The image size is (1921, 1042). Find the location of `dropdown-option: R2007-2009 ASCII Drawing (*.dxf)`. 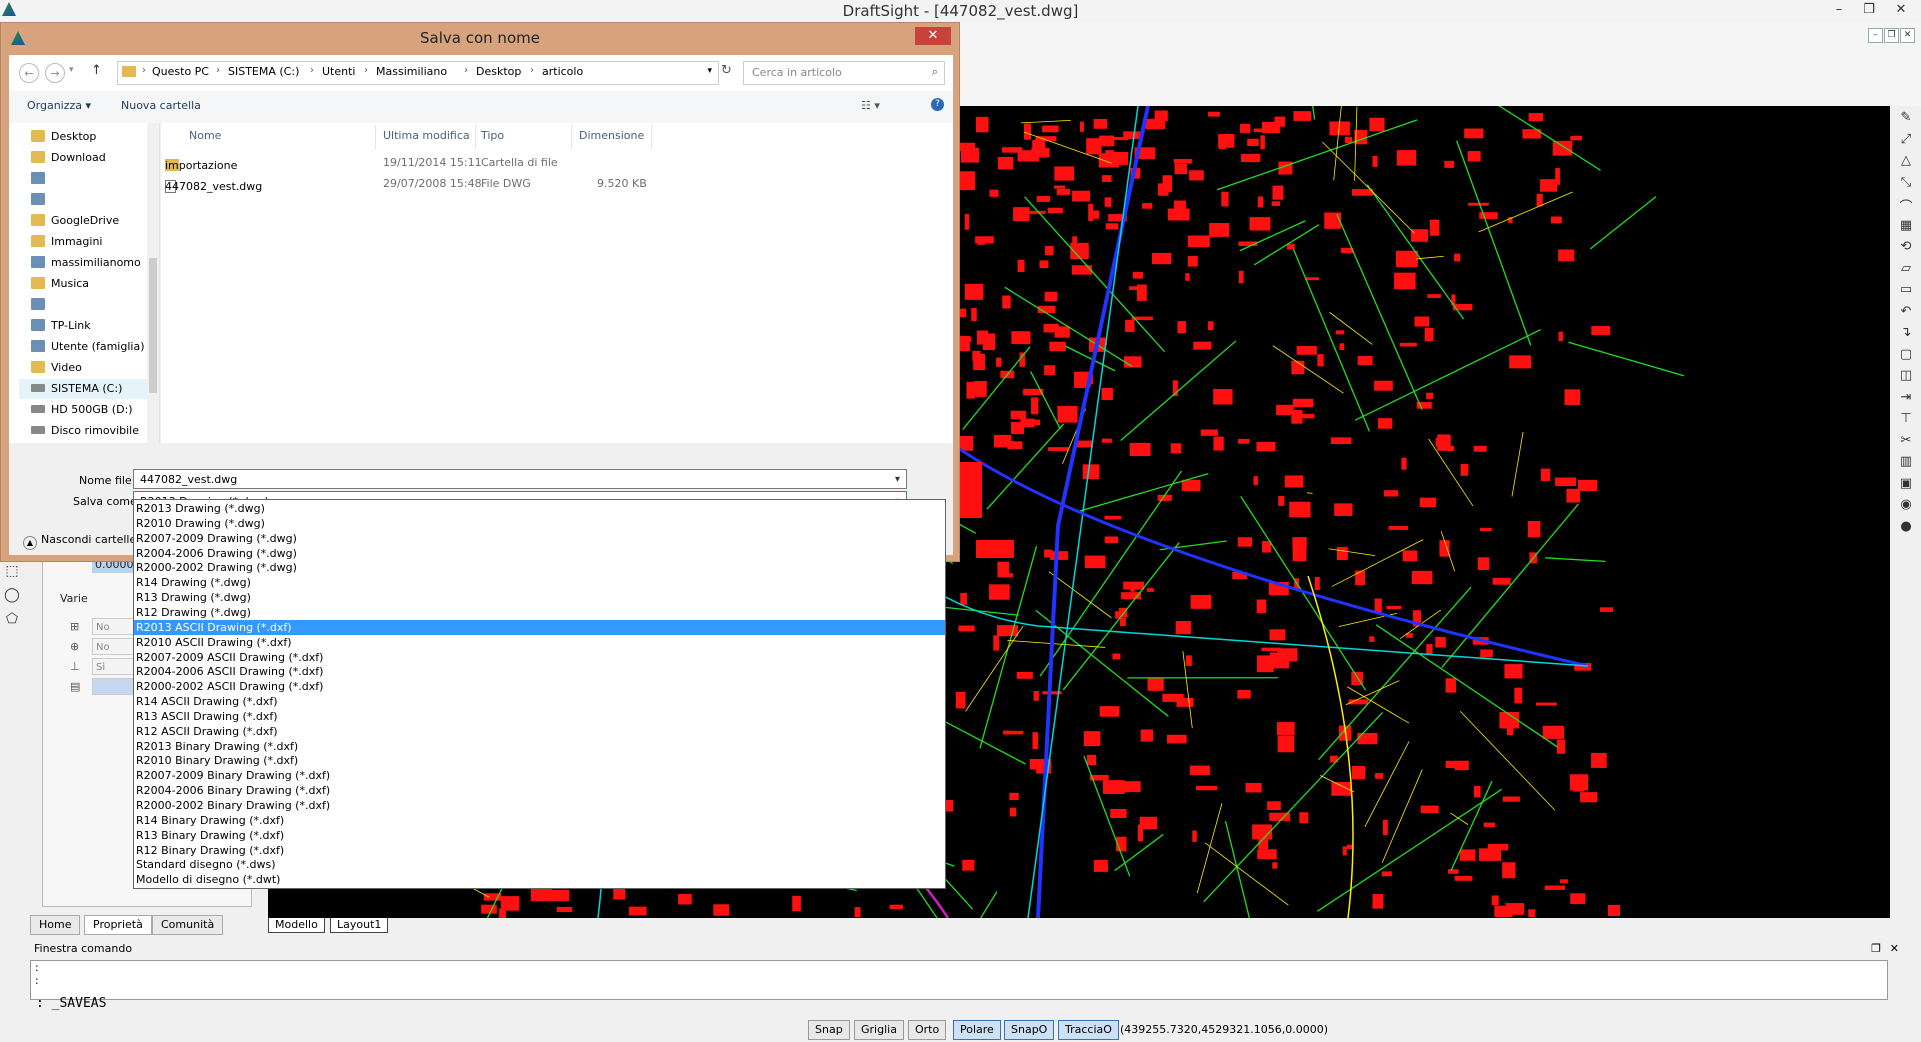

dropdown-option: R2007-2009 ASCII Drawing (*.dxf) is located at coordinates (539, 657).